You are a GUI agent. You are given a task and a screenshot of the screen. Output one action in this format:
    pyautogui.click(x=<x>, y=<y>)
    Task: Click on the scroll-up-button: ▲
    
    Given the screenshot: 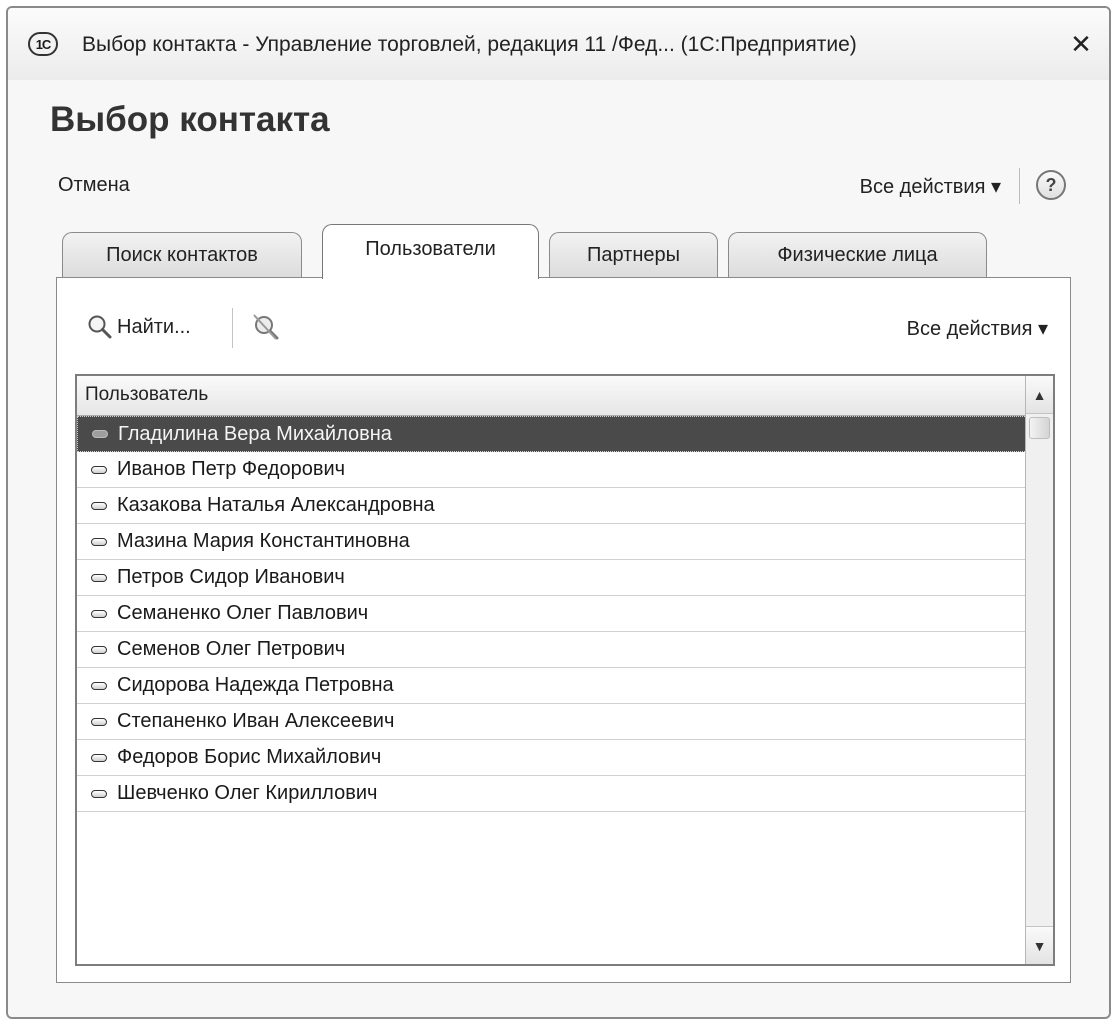 What is the action you would take?
    pyautogui.click(x=1039, y=395)
    